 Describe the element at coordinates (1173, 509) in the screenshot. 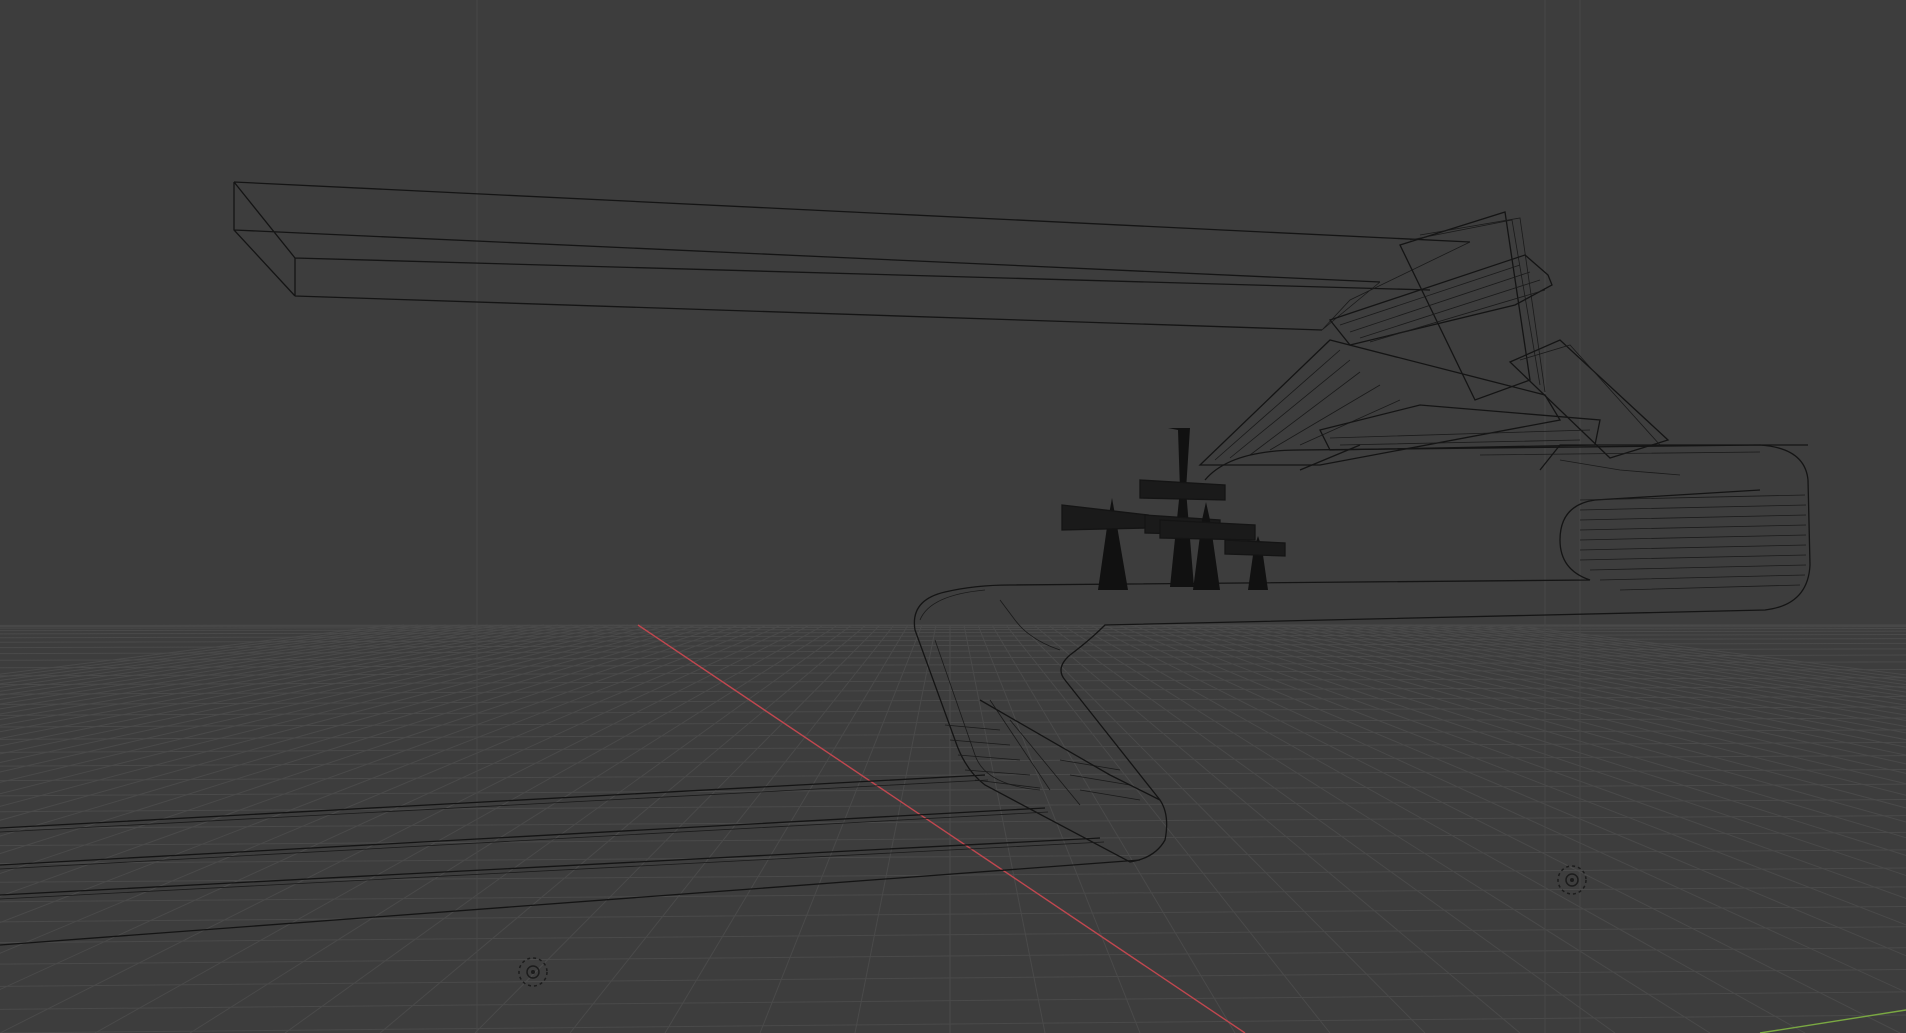

I see `pylons-object` at that location.